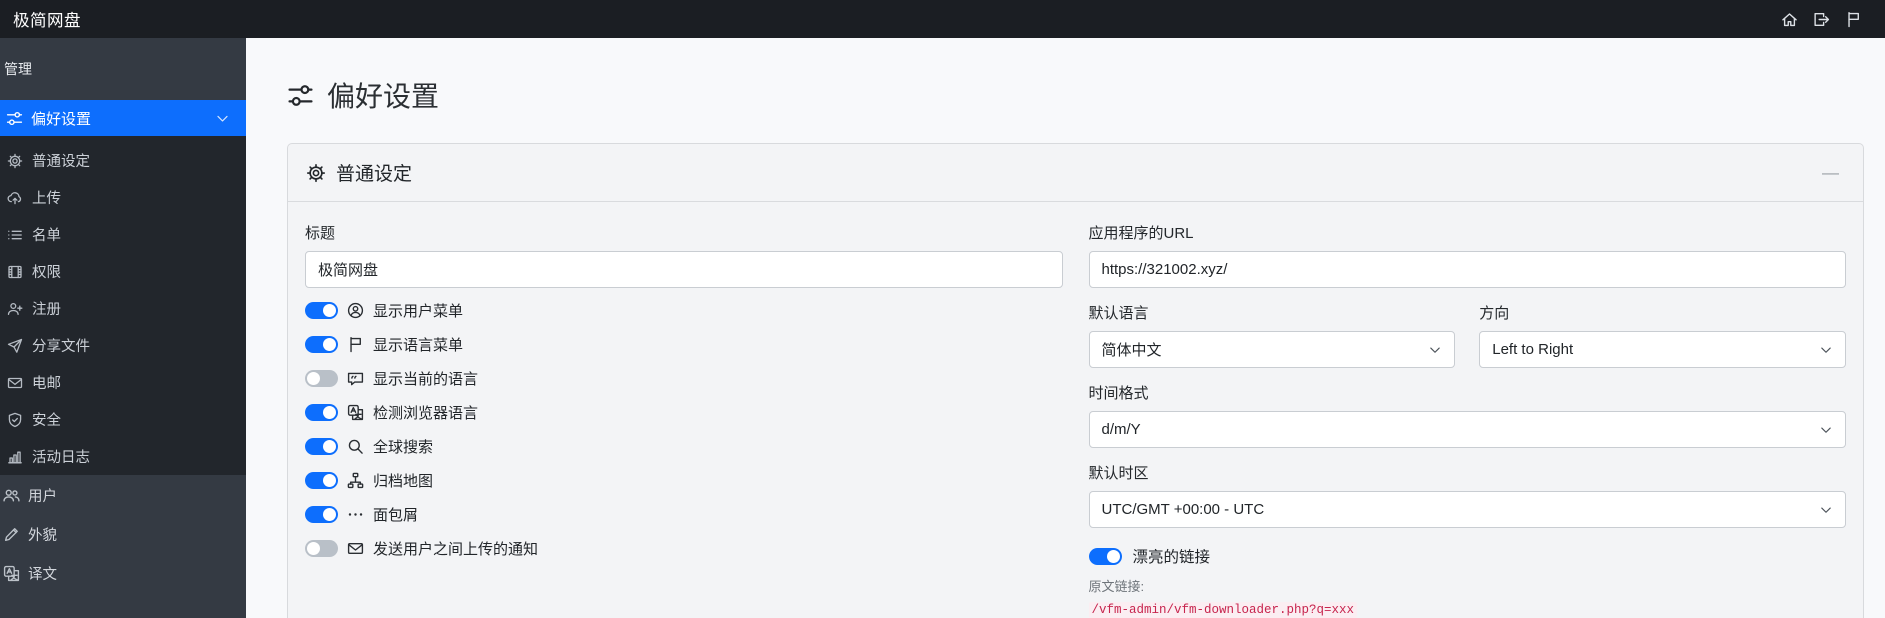 This screenshot has height=618, width=1885. What do you see at coordinates (15, 346) in the screenshot?
I see `send-icon` at bounding box center [15, 346].